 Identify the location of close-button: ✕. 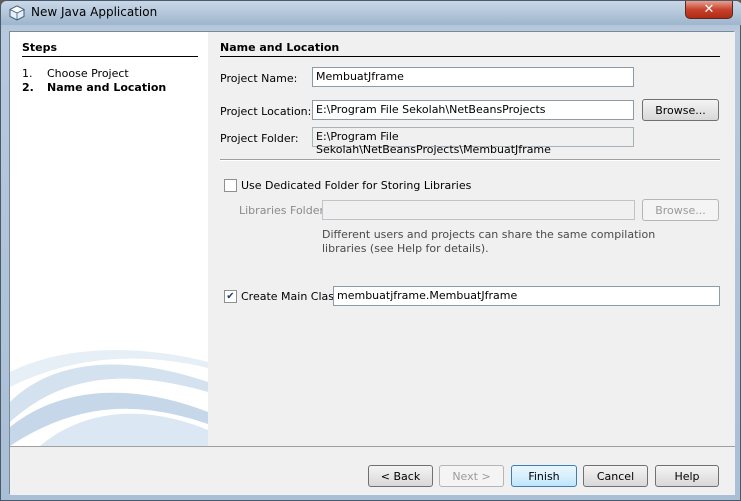
(709, 10).